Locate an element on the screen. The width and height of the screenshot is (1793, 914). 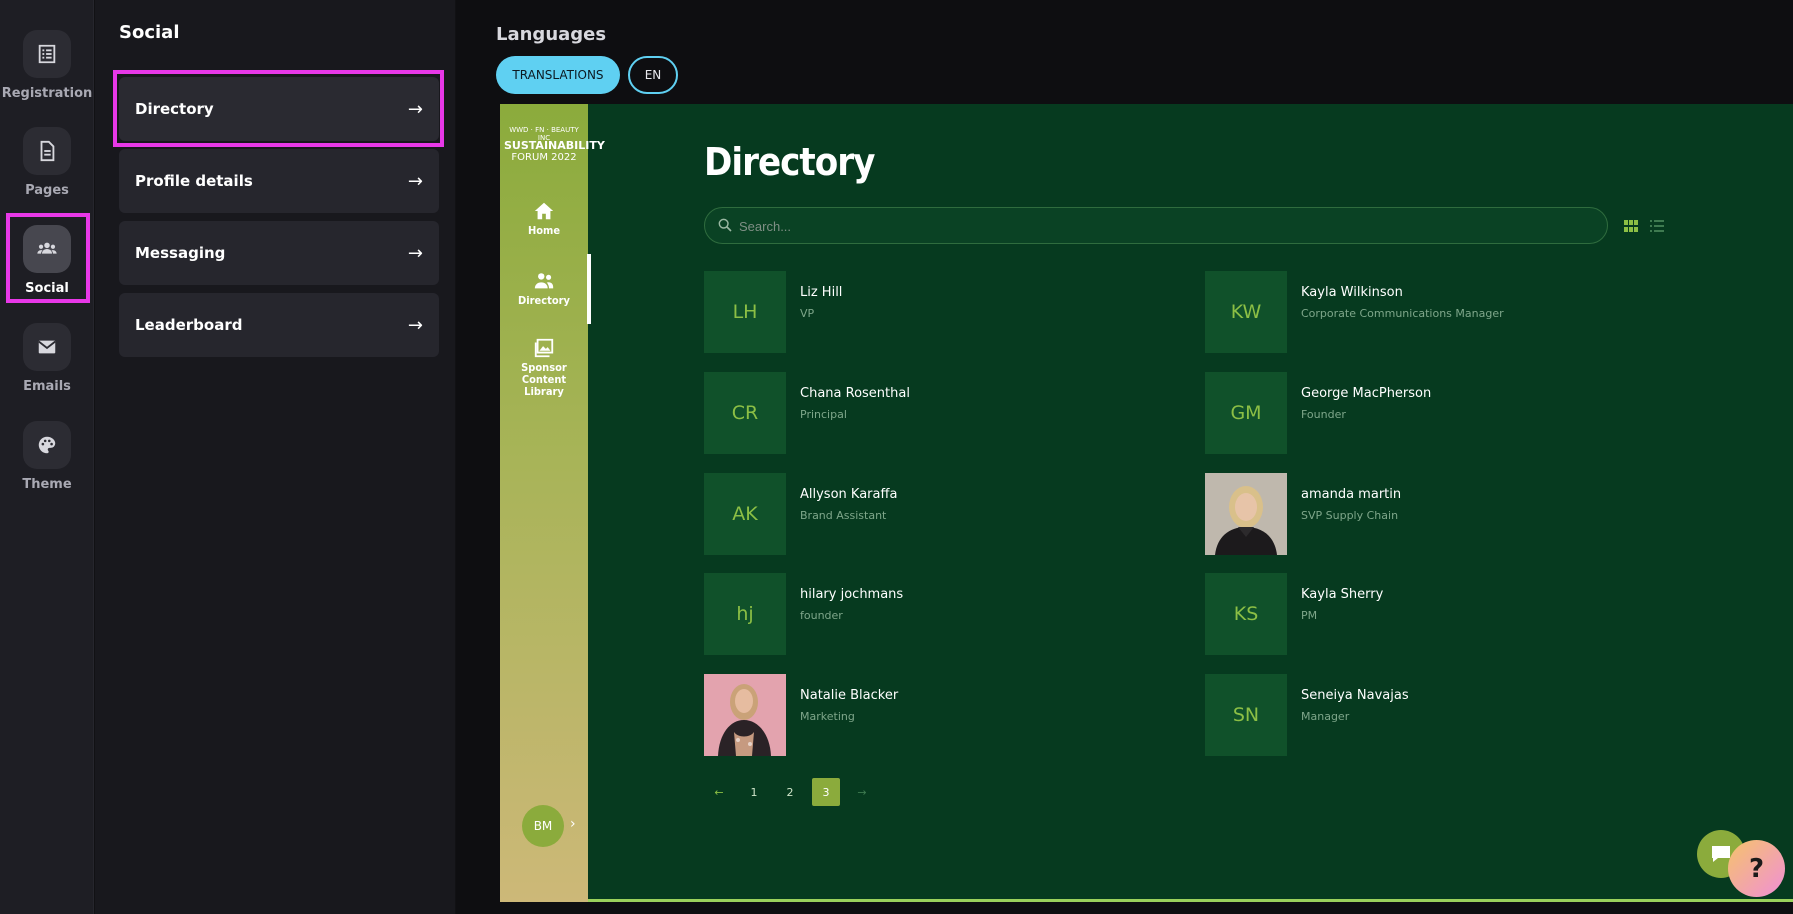
search-input is located at coordinates (1169, 226).